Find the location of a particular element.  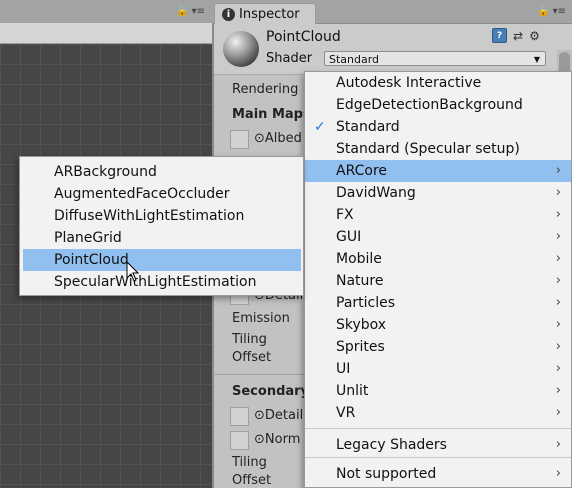

scene-toolbar is located at coordinates (106, 33).